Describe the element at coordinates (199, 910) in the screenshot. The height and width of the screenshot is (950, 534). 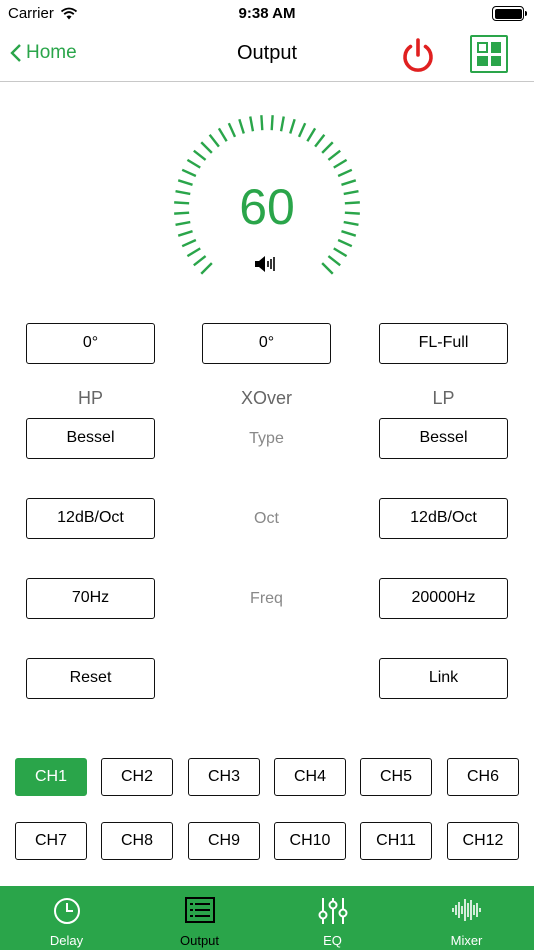
I see `list-icon` at that location.